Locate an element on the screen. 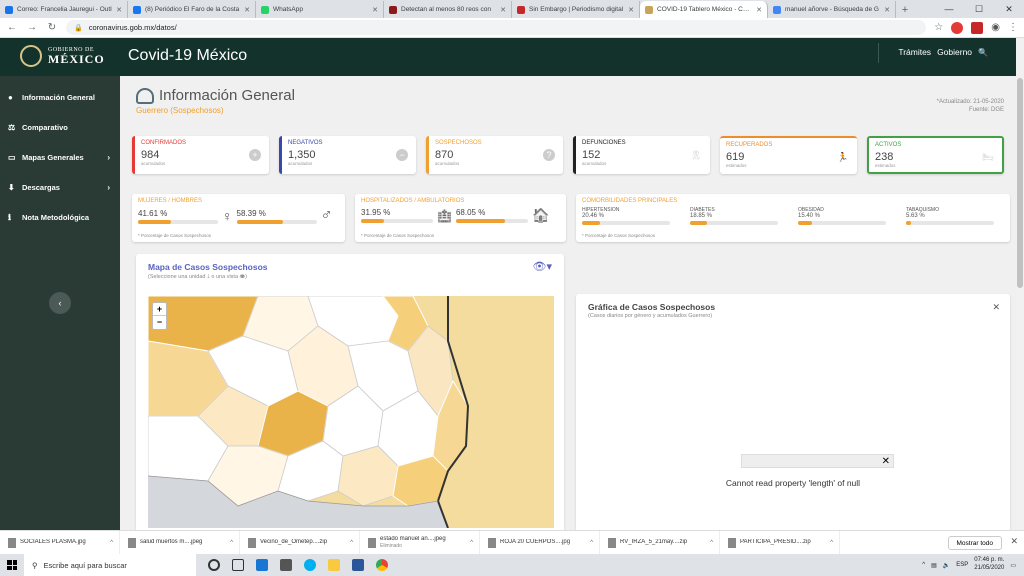 The height and width of the screenshot is (576, 1024). sidebar-item: ⬇ Descargas › is located at coordinates (60, 187).